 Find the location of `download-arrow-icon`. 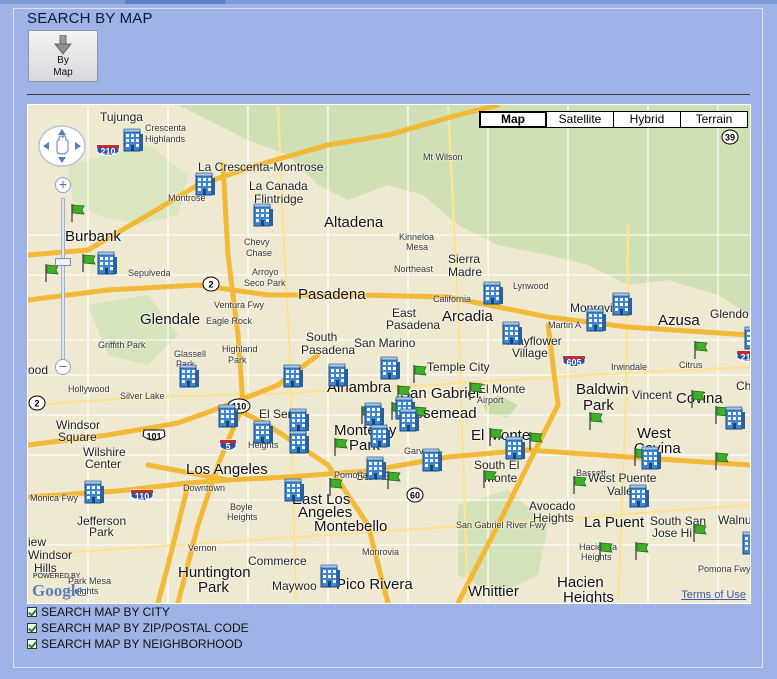

download-arrow-icon is located at coordinates (63, 45).